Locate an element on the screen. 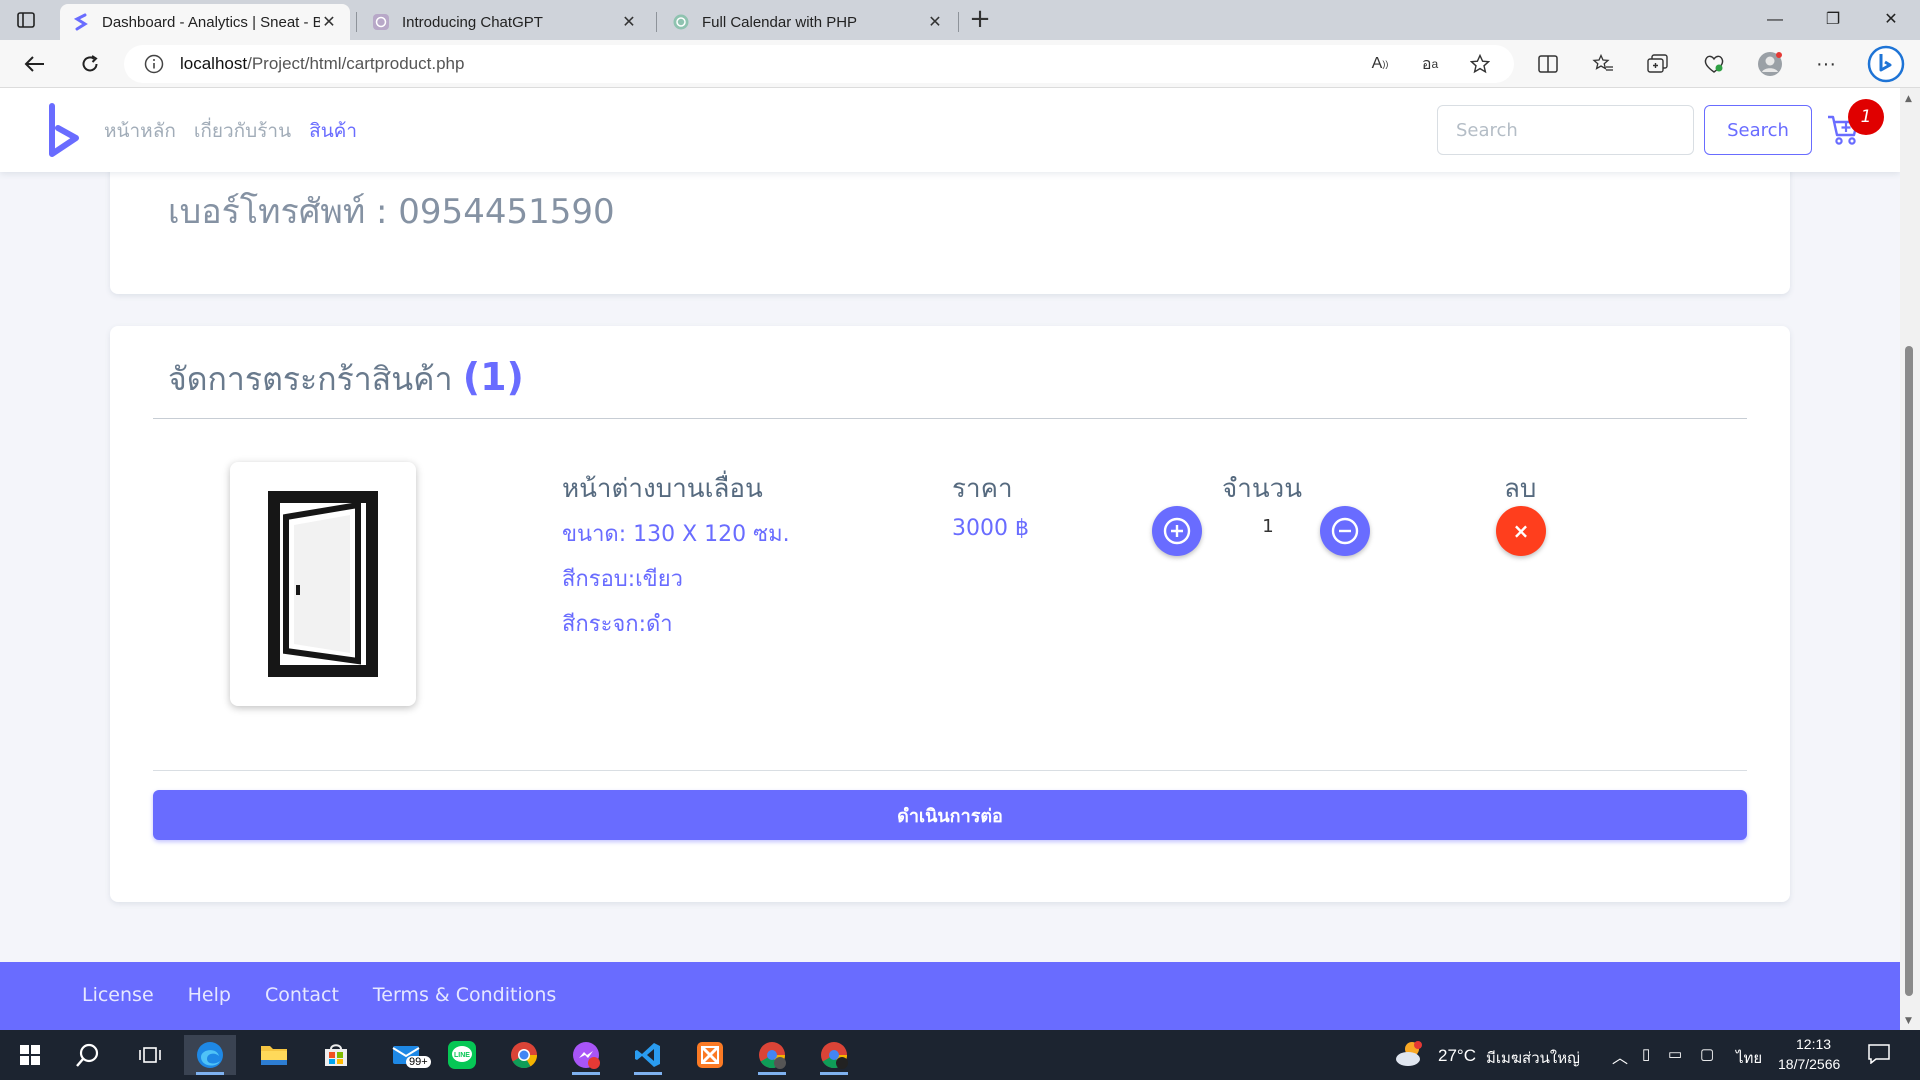 The image size is (1920, 1080). split-screen-icon is located at coordinates (1548, 64).